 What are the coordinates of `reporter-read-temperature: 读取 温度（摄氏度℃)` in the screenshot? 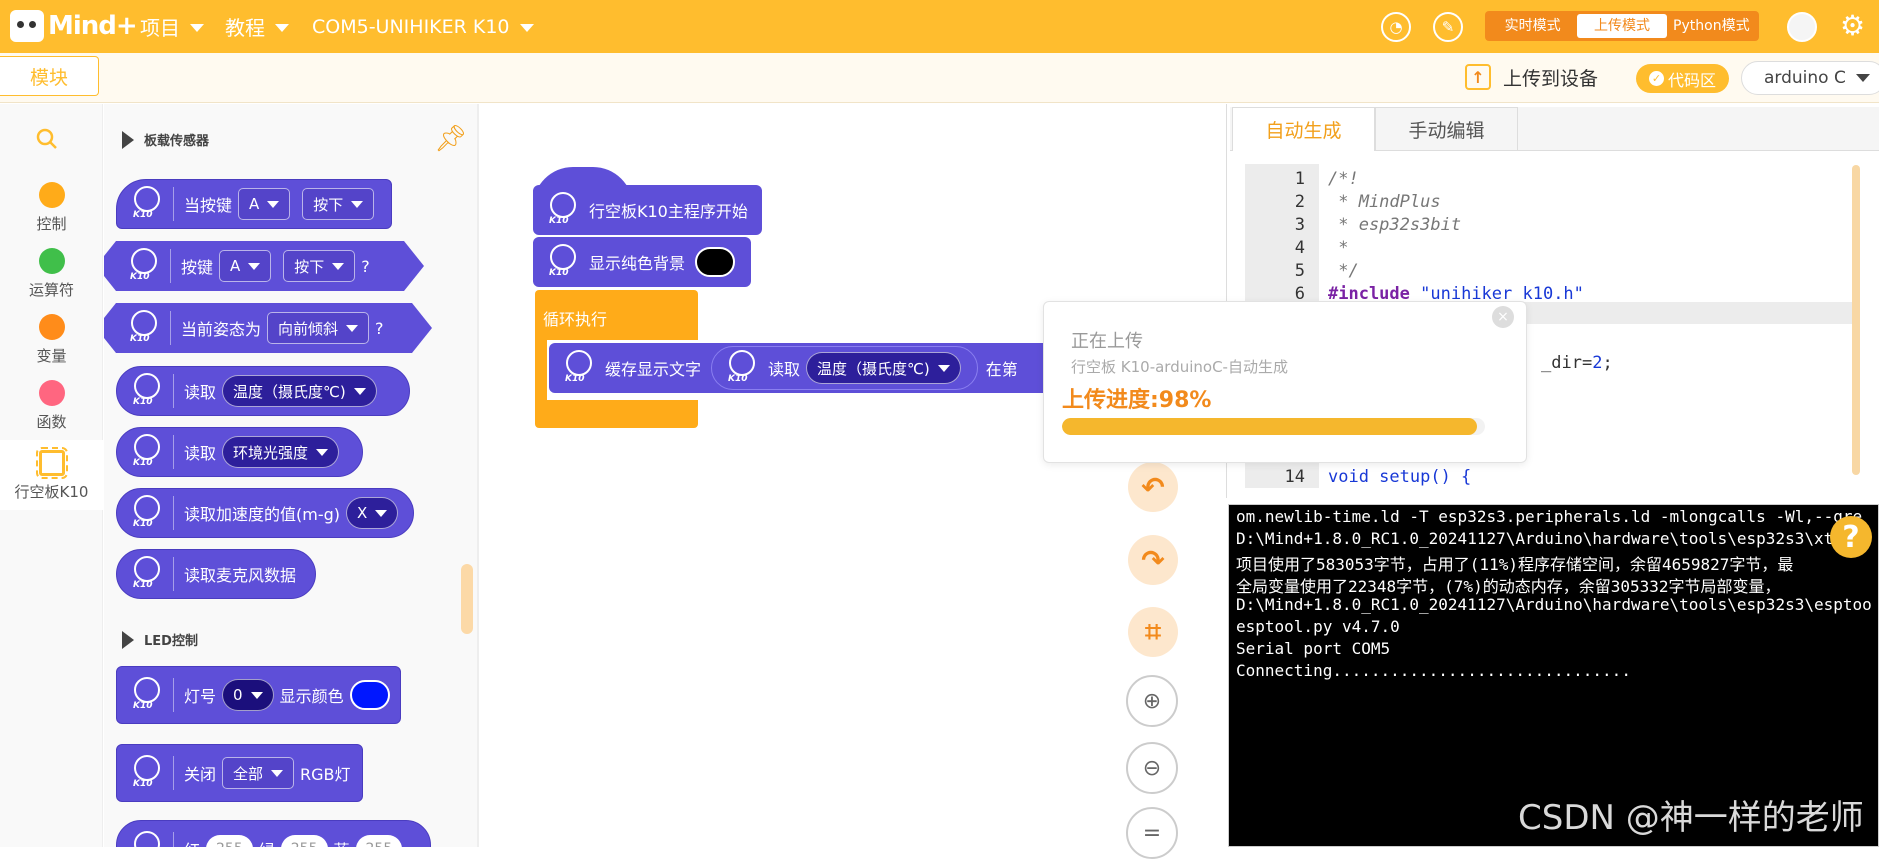 It's located at (844, 368).